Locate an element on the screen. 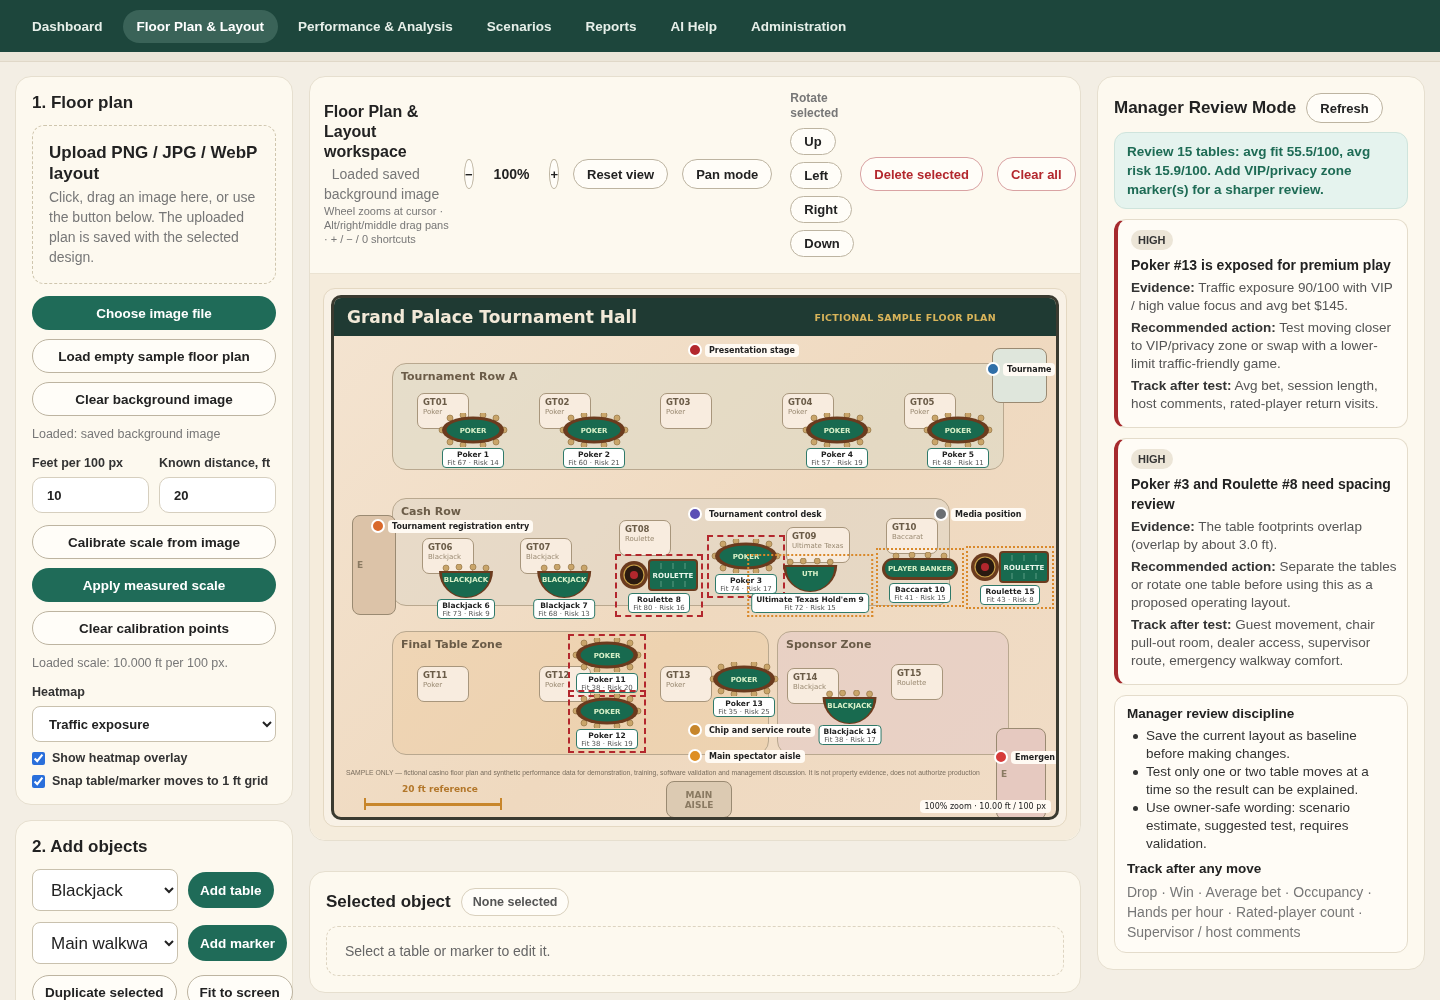 Image resolution: width=1440 pixels, height=1000 pixels. upload-dropzone: Upload PNG / JPG / WebP layout Click, drag an image here, or use the button below. The uploaded plan is saved with the selected design. is located at coordinates (154, 204).